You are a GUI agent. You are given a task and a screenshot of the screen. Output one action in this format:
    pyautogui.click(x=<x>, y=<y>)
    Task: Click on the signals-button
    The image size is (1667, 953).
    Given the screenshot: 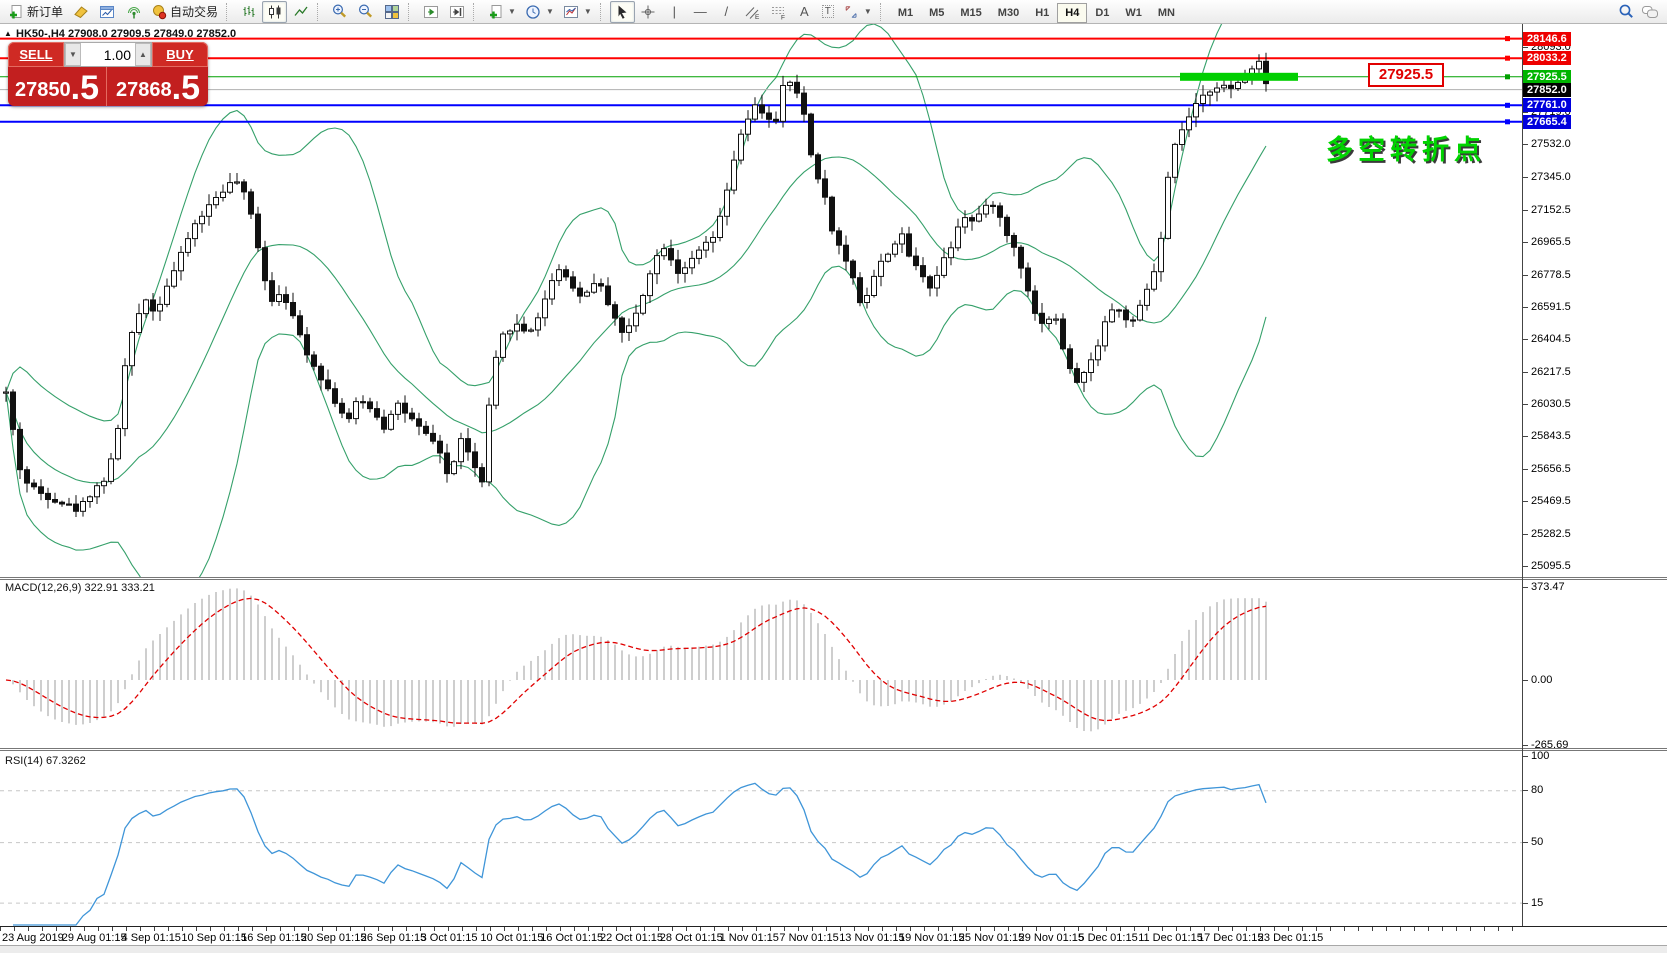 What is the action you would take?
    pyautogui.click(x=132, y=12)
    